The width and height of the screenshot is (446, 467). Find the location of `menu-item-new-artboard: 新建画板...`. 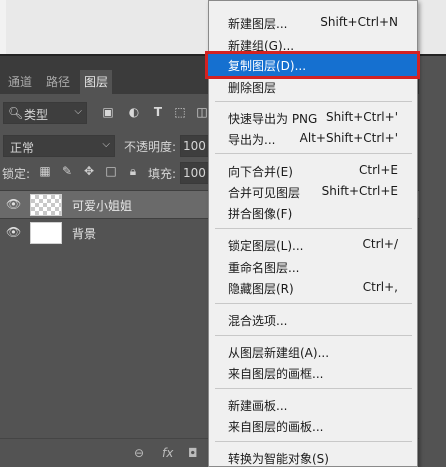

menu-item-new-artboard: 新建画板... is located at coordinates (313, 405).